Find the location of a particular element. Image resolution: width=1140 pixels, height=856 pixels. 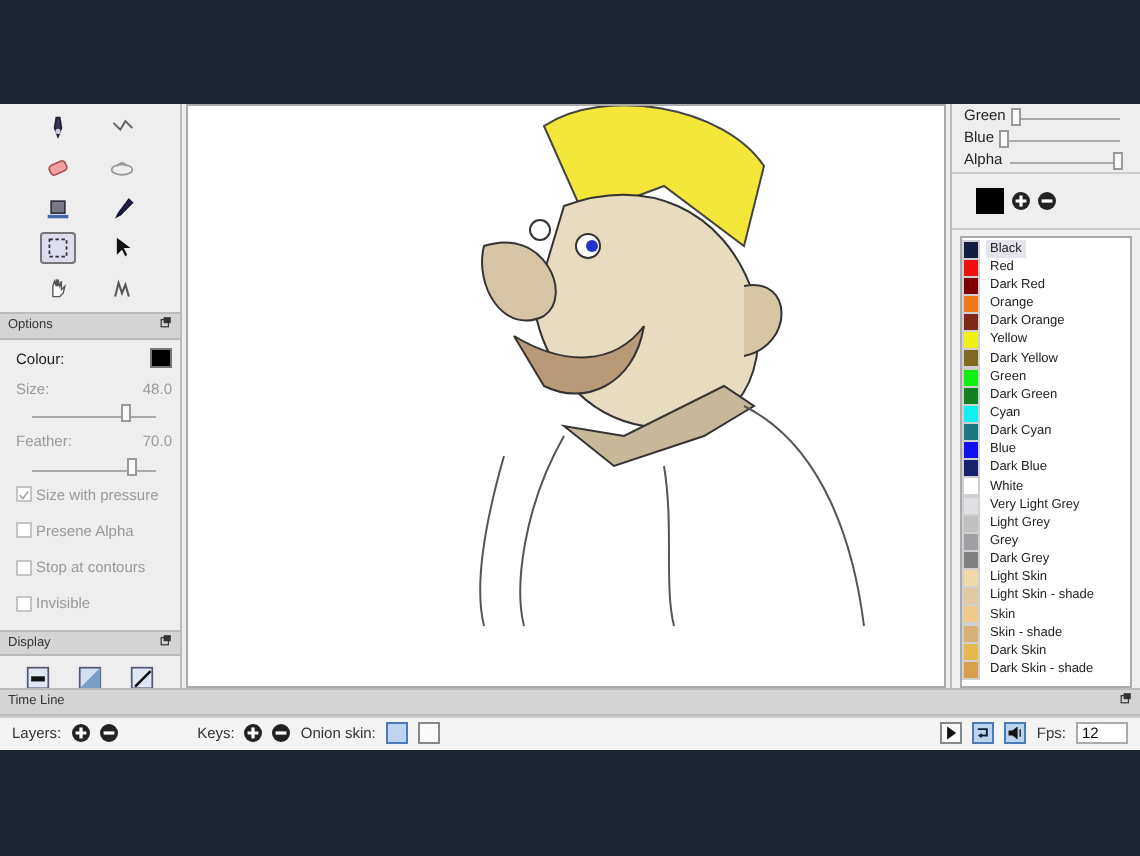

speaker-icon is located at coordinates (1015, 733).